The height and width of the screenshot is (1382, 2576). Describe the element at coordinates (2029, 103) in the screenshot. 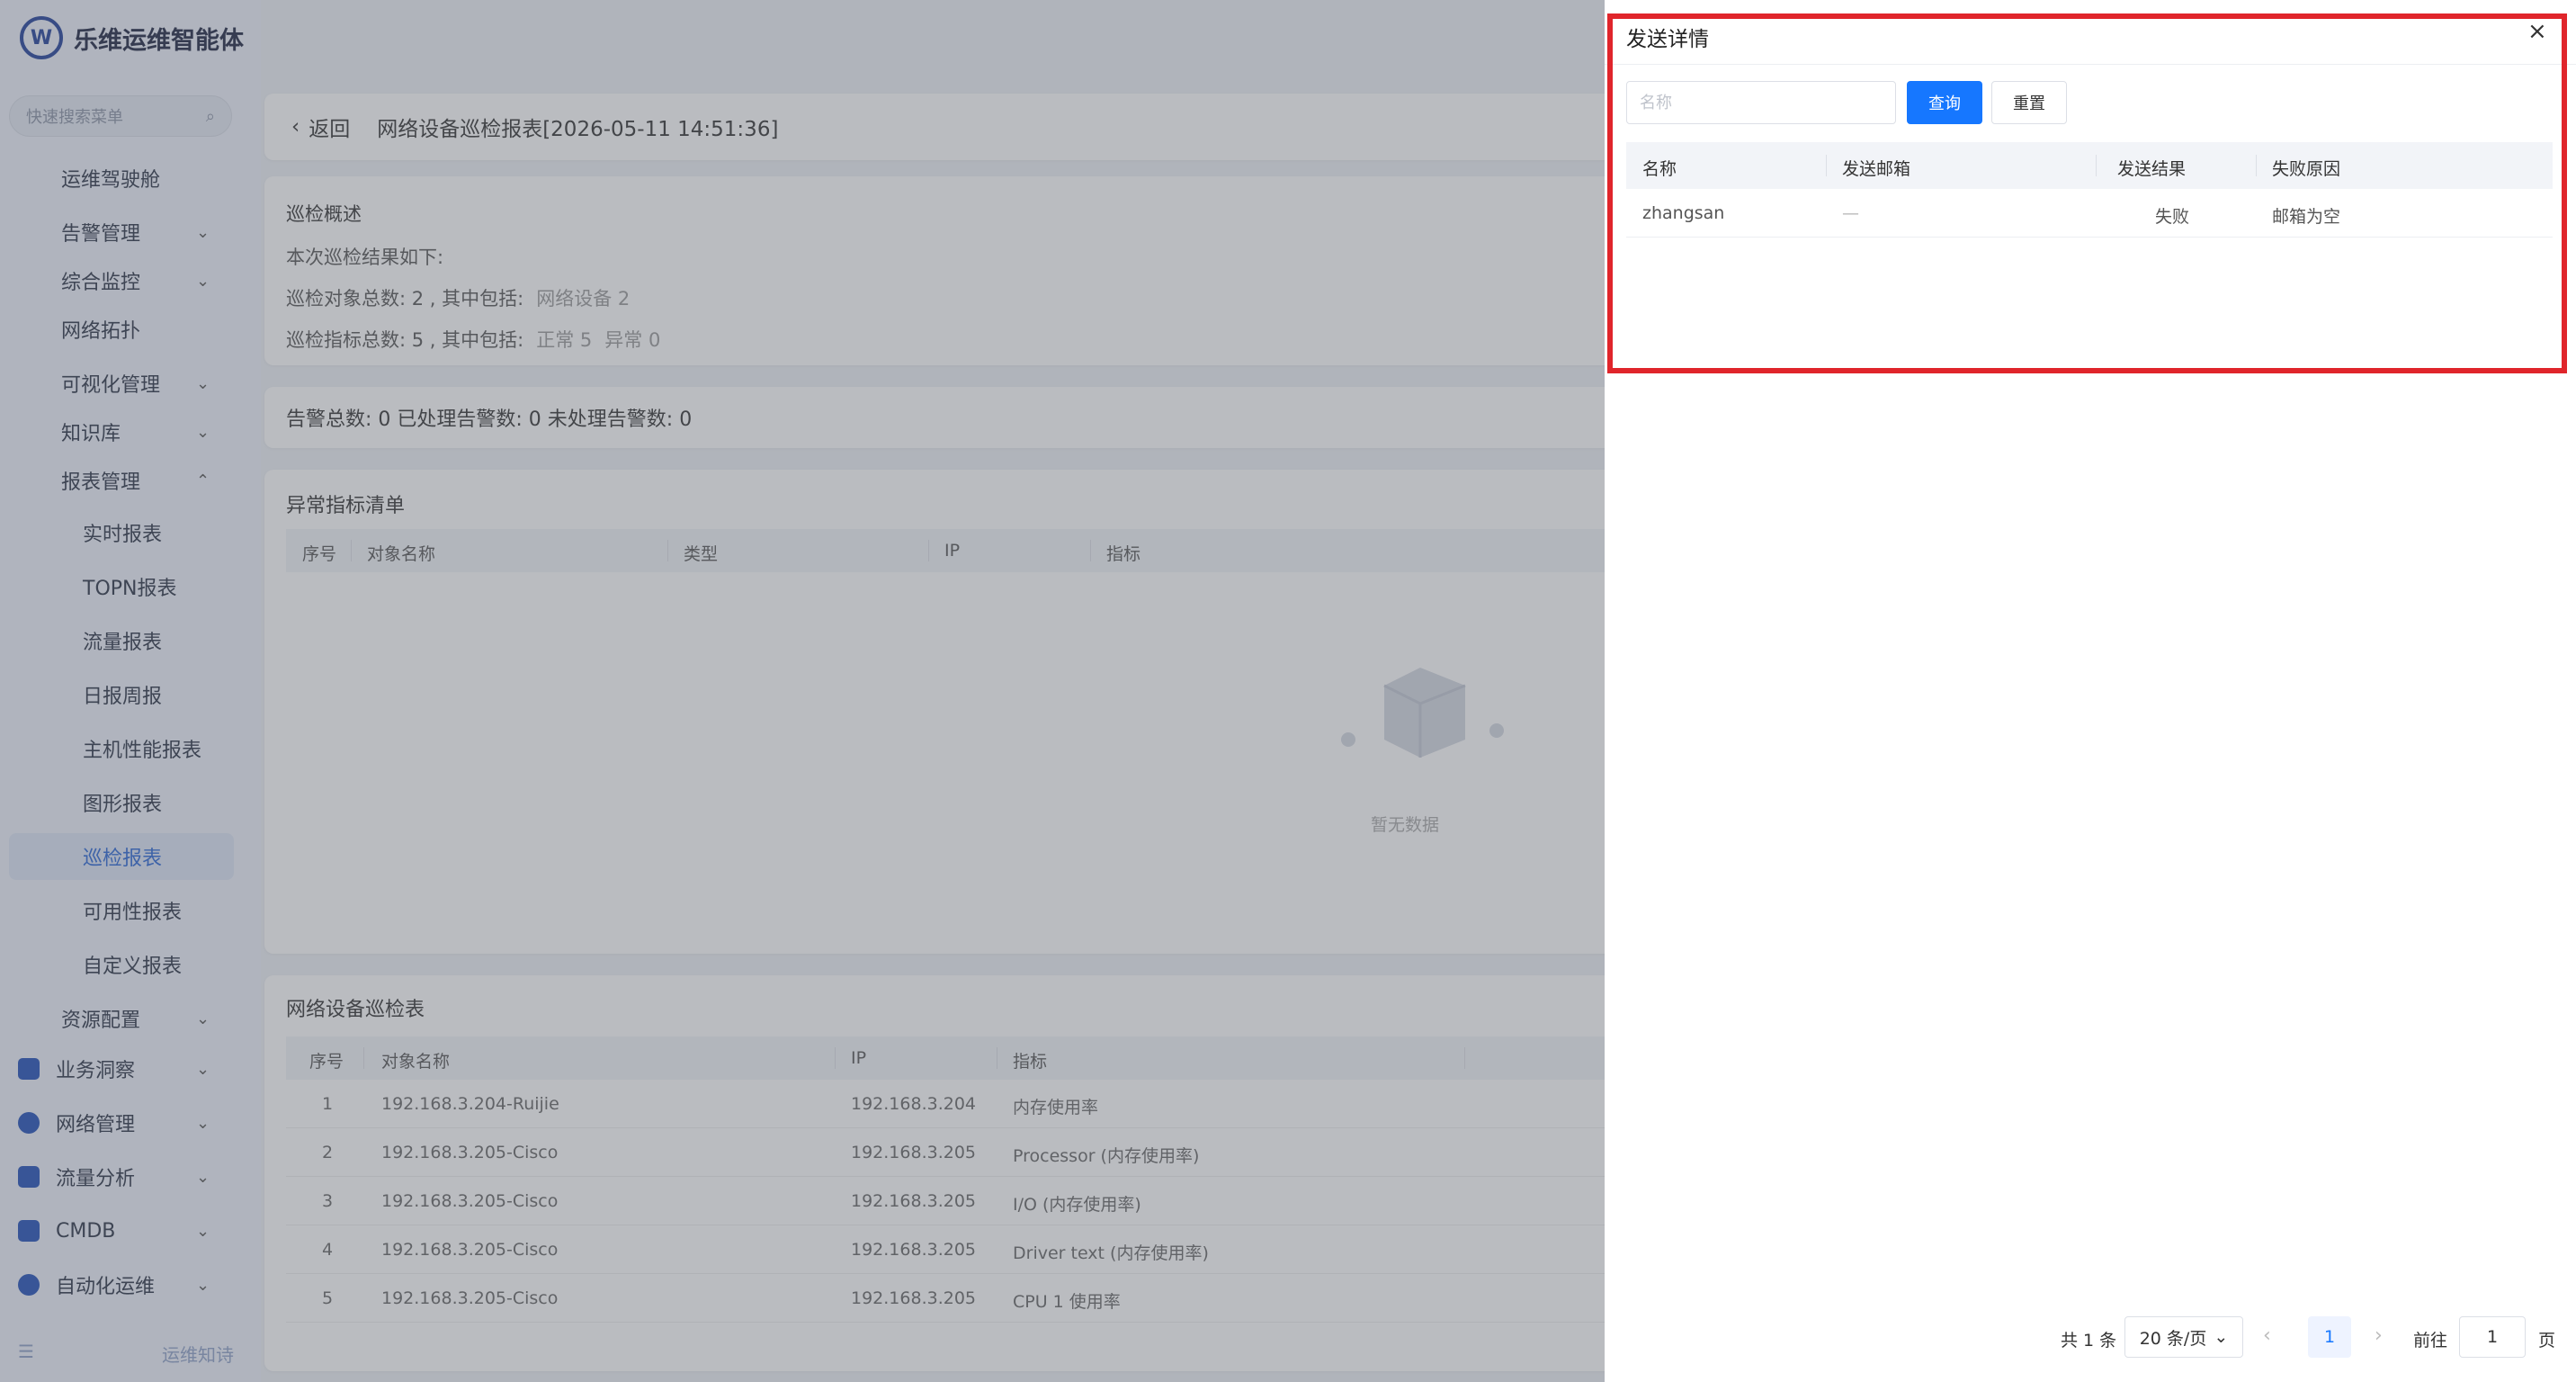

I see `reset-button: 重置` at that location.